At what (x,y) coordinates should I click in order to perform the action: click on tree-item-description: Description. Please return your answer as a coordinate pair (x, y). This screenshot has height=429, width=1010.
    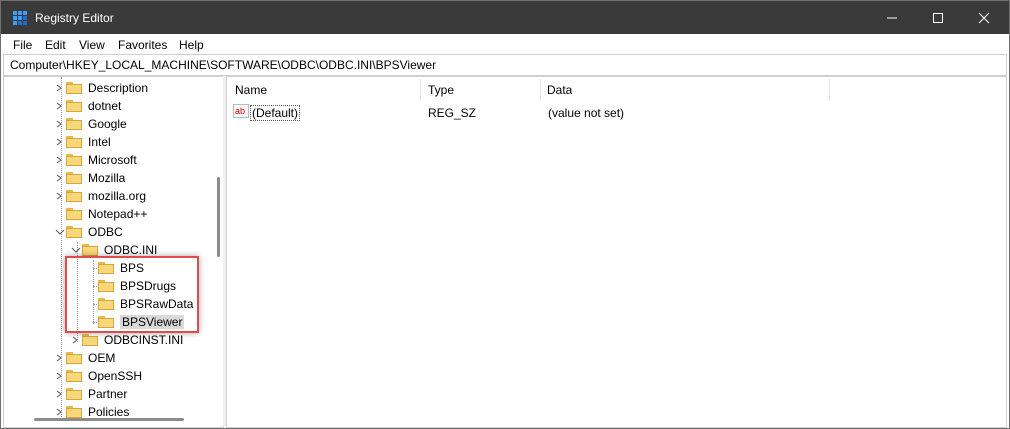
    Looking at the image, I should click on (101, 88).